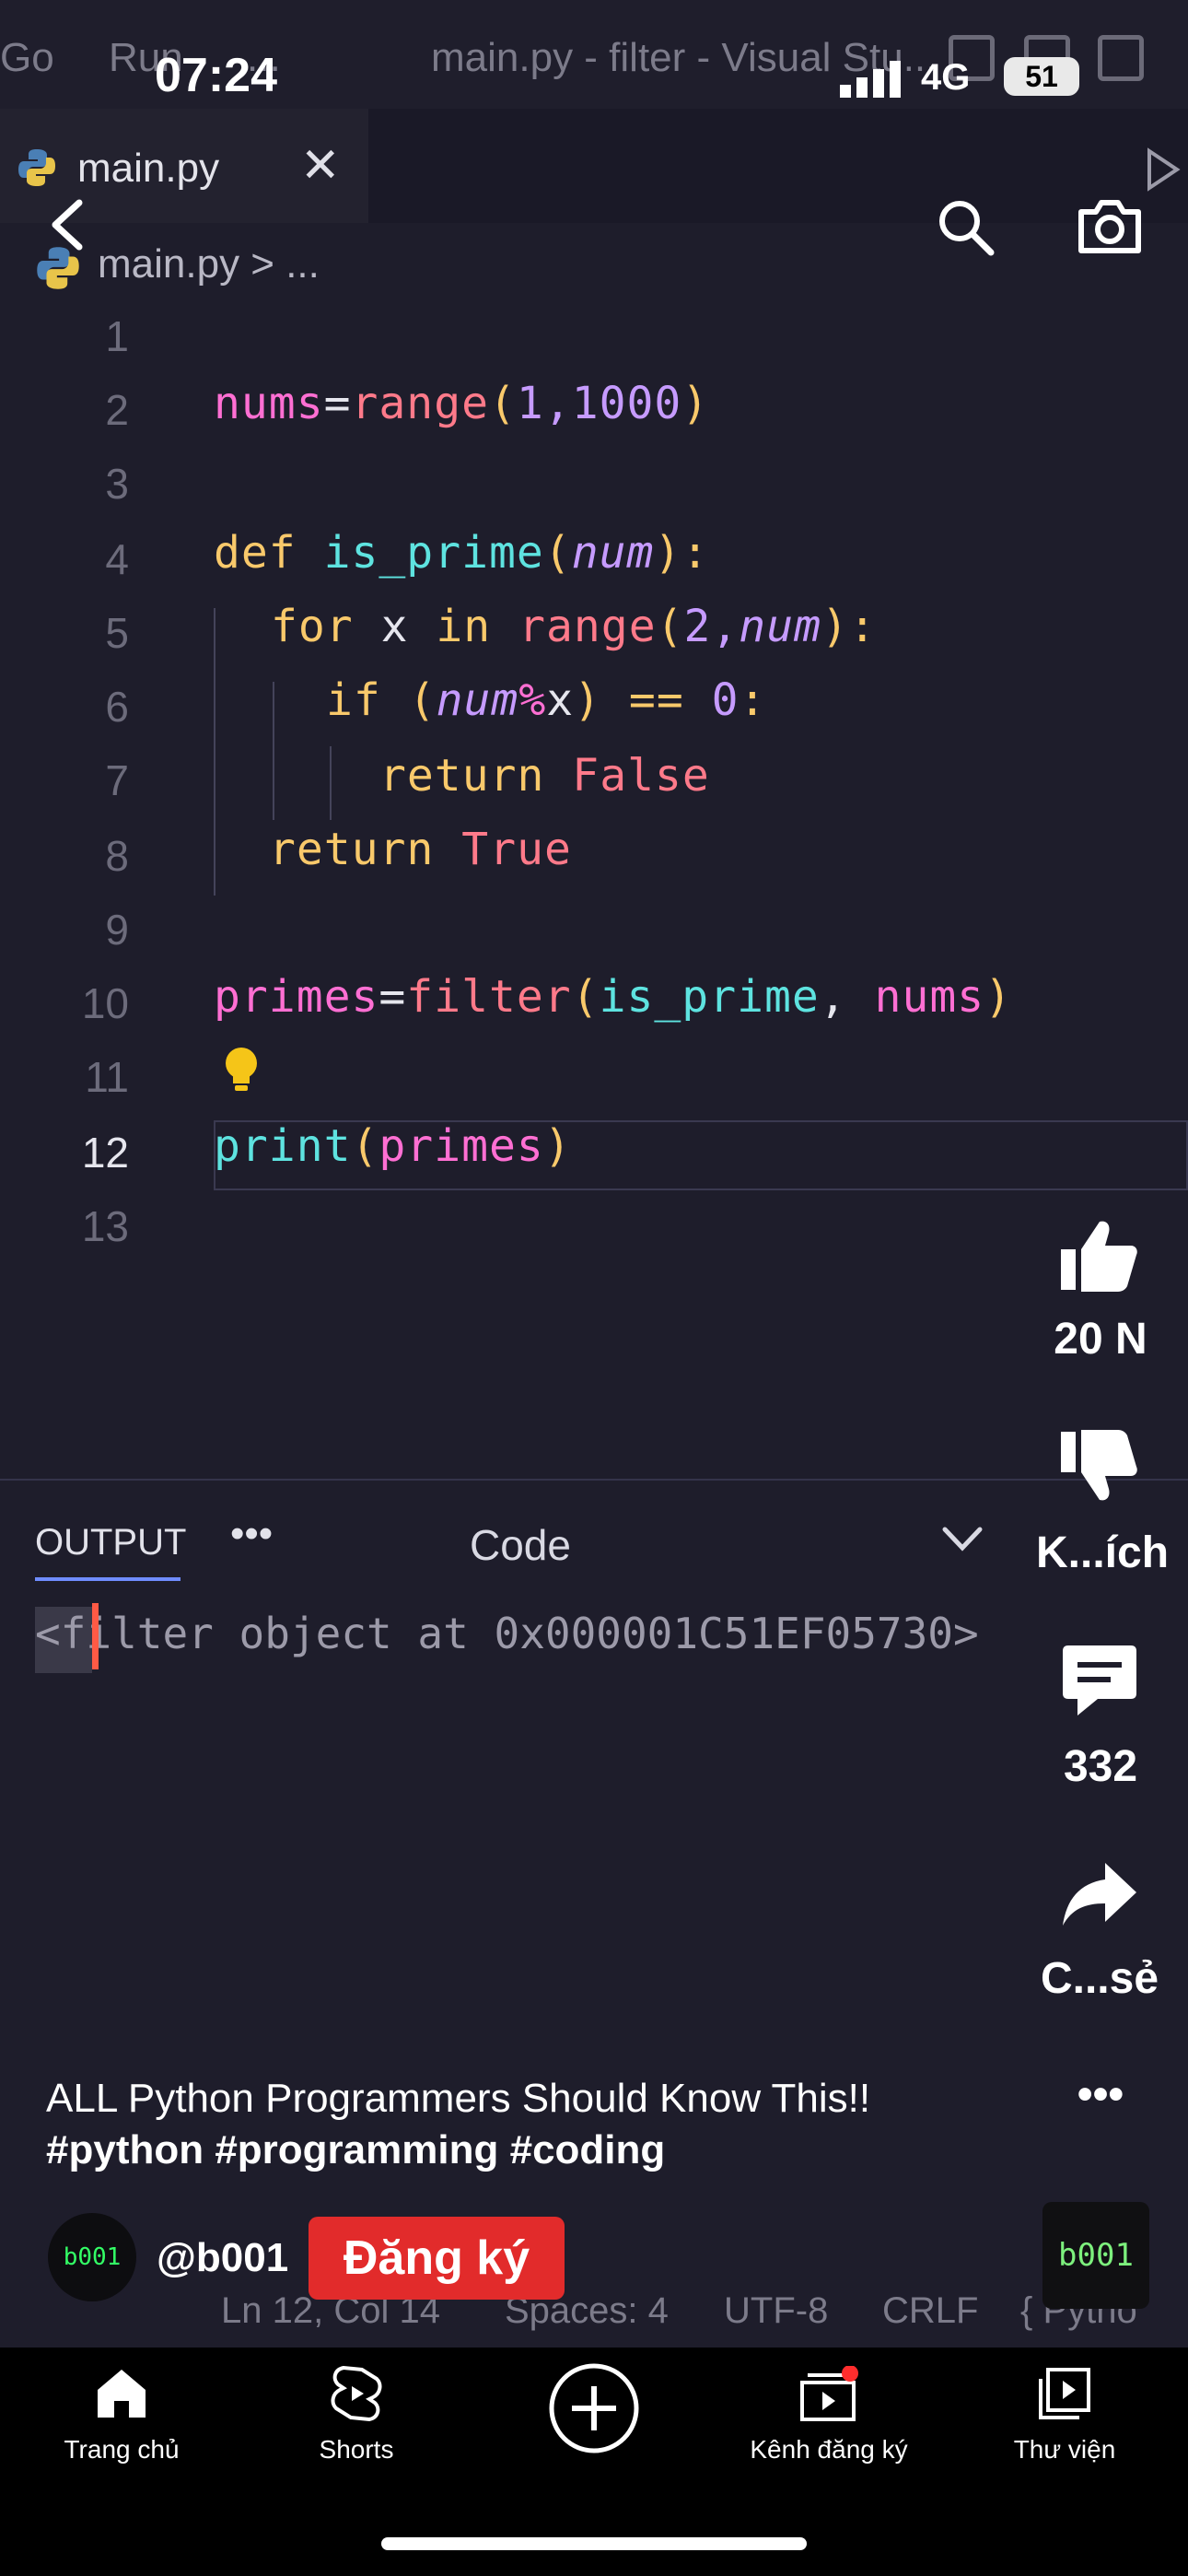 This screenshot has width=1188, height=2576. I want to click on more-options-icon: •••, so click(1100, 2094).